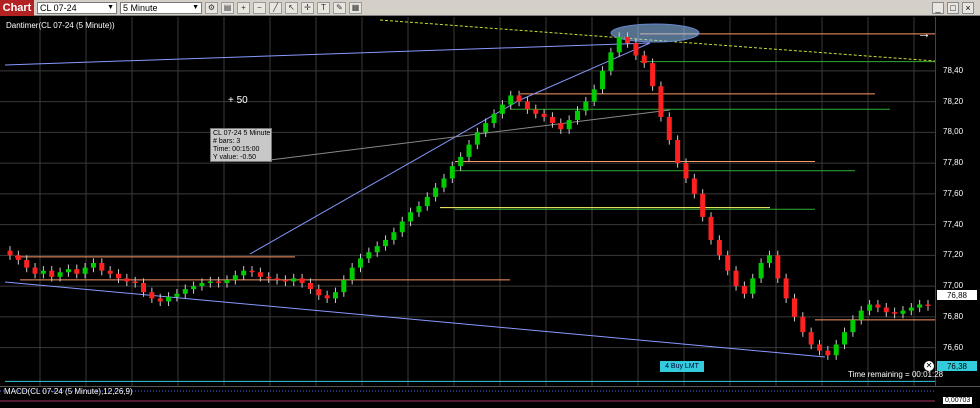  I want to click on pencil-icon: ✎, so click(339, 7).